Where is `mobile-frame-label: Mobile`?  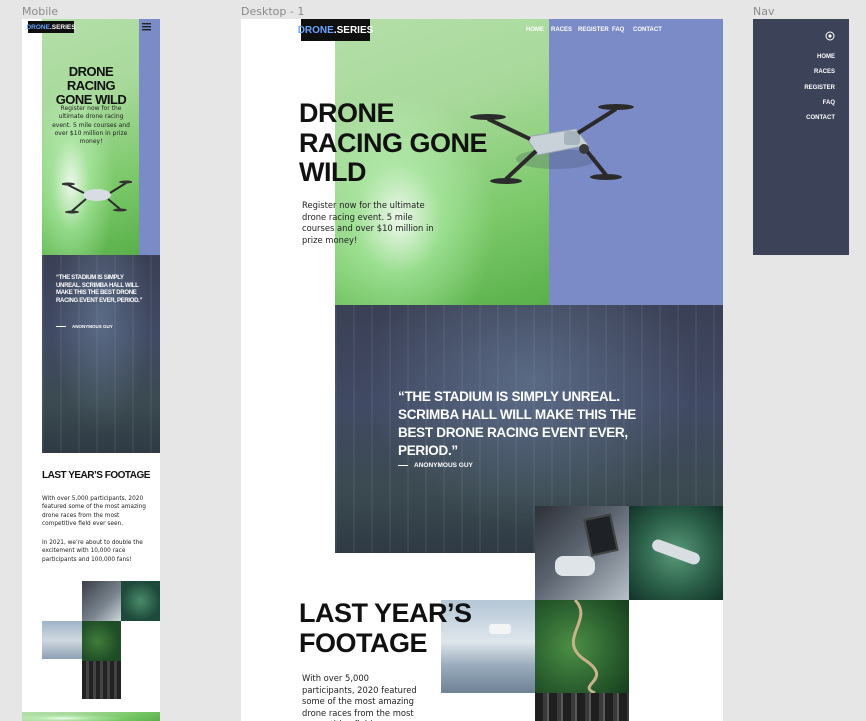
mobile-frame-label: Mobile is located at coordinates (40, 11).